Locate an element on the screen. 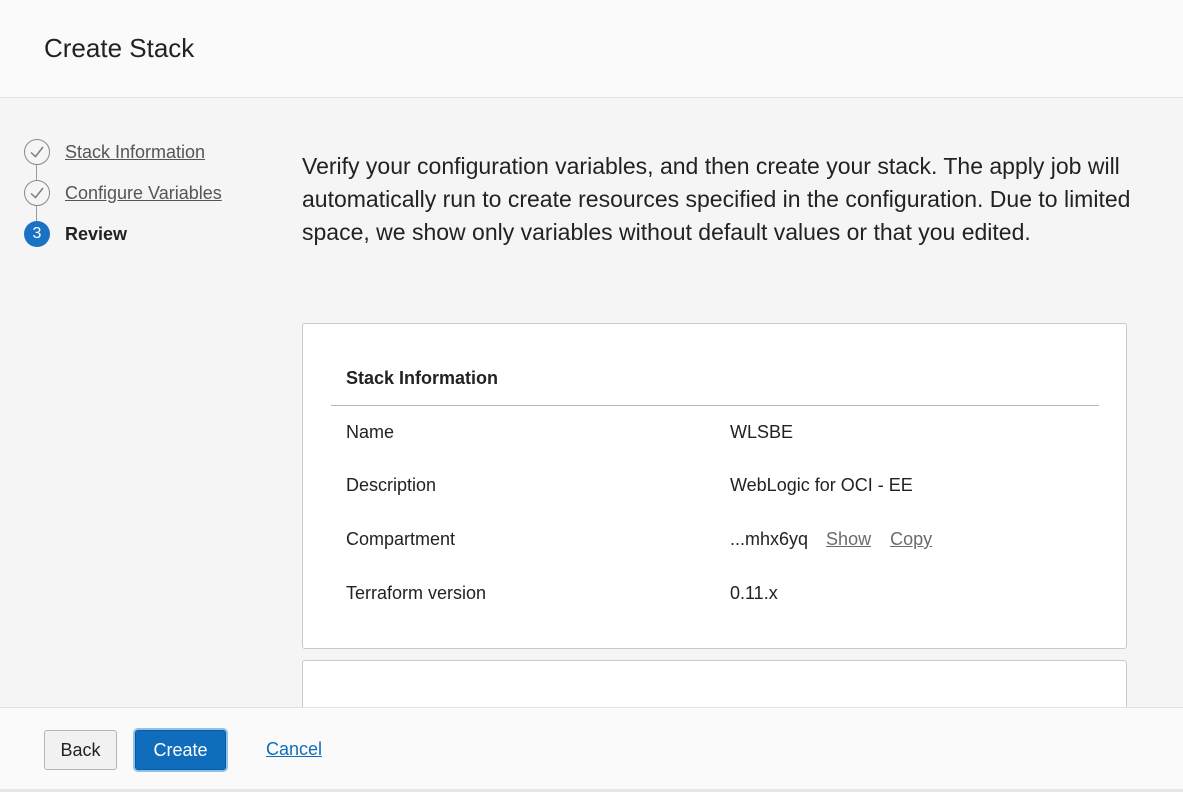 Image resolution: width=1183 pixels, height=792 pixels. info-row-terraform-version: Terraform version 0.11.x is located at coordinates (726, 595).